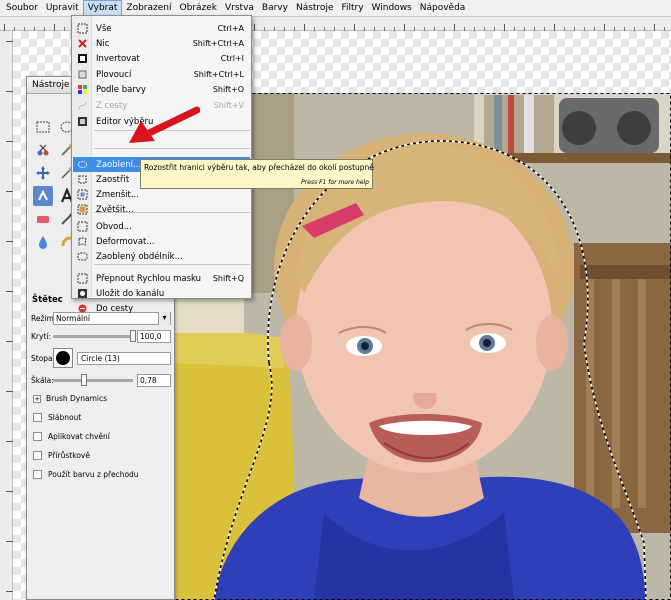 Image resolution: width=671 pixels, height=600 pixels. What do you see at coordinates (43, 127) in the screenshot?
I see `rect-select-tool-icon` at bounding box center [43, 127].